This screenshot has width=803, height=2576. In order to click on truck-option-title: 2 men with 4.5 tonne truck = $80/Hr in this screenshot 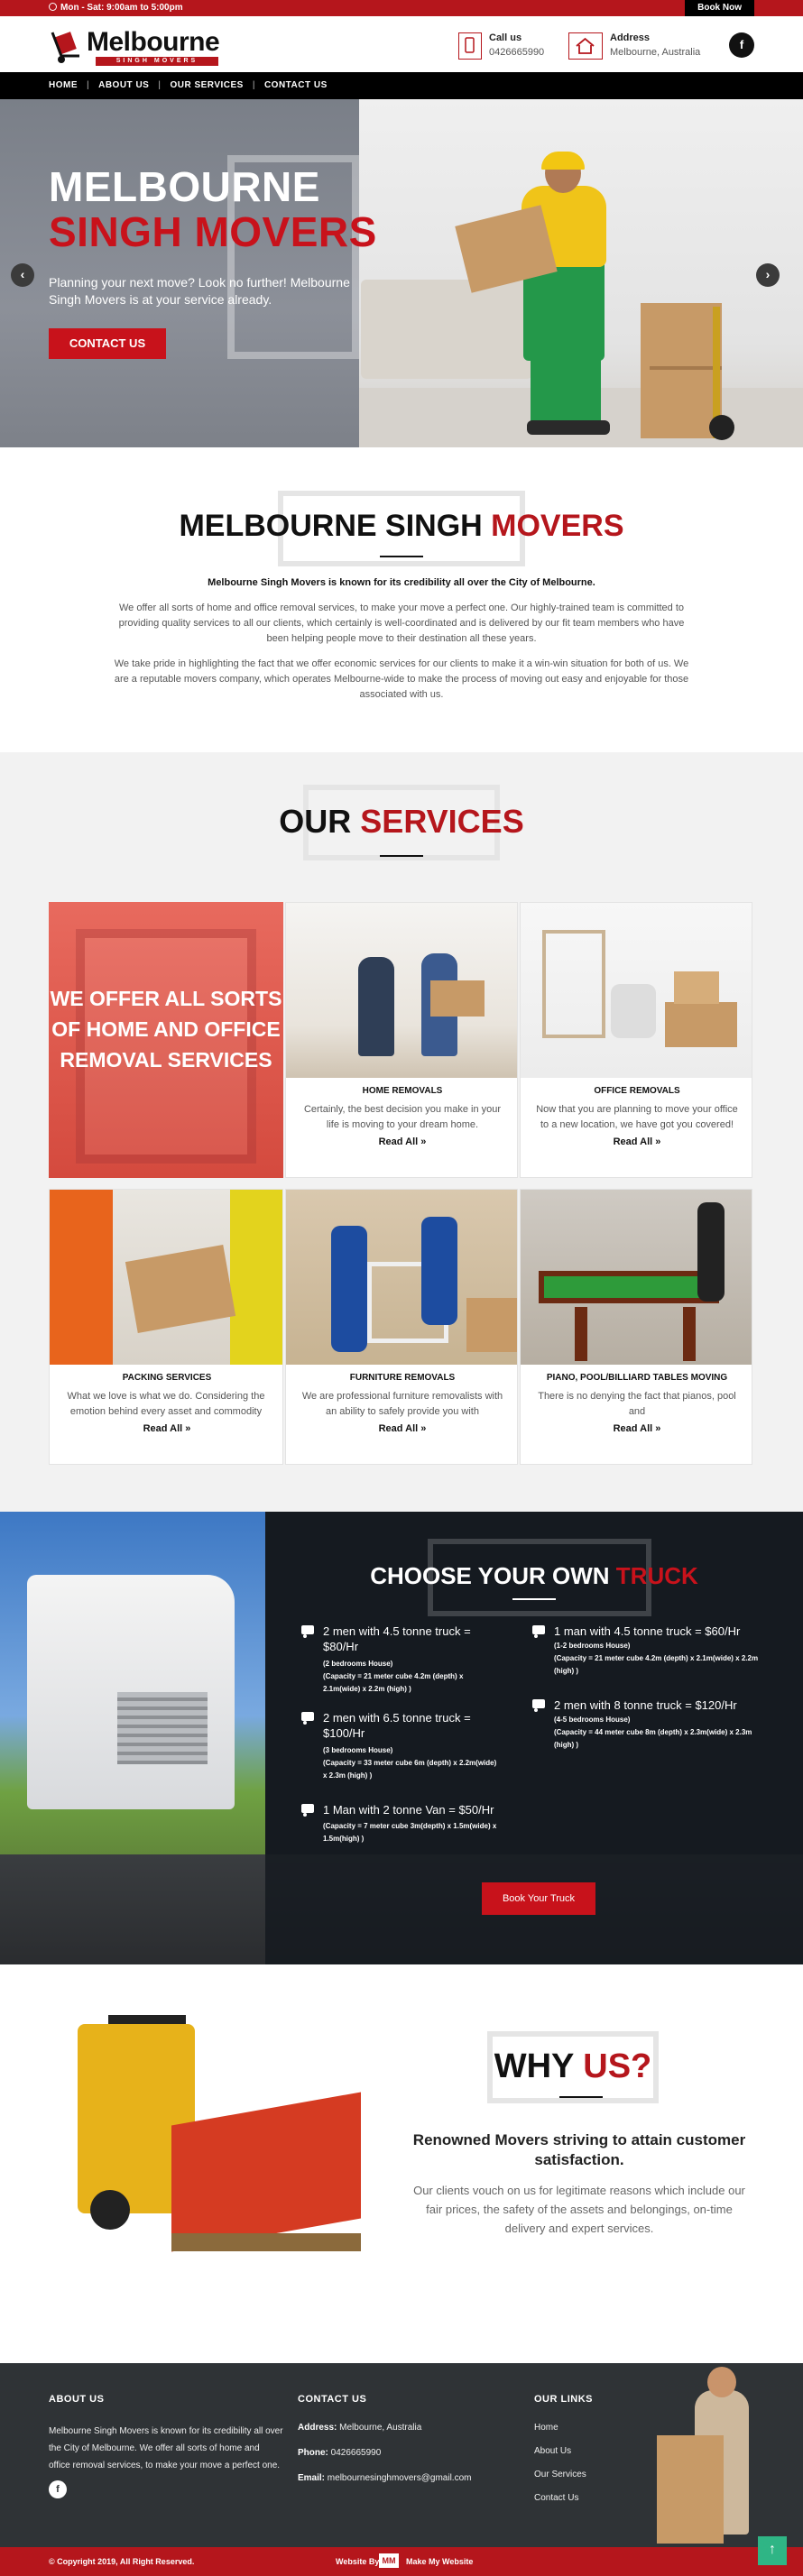, I will do `click(397, 1638)`.